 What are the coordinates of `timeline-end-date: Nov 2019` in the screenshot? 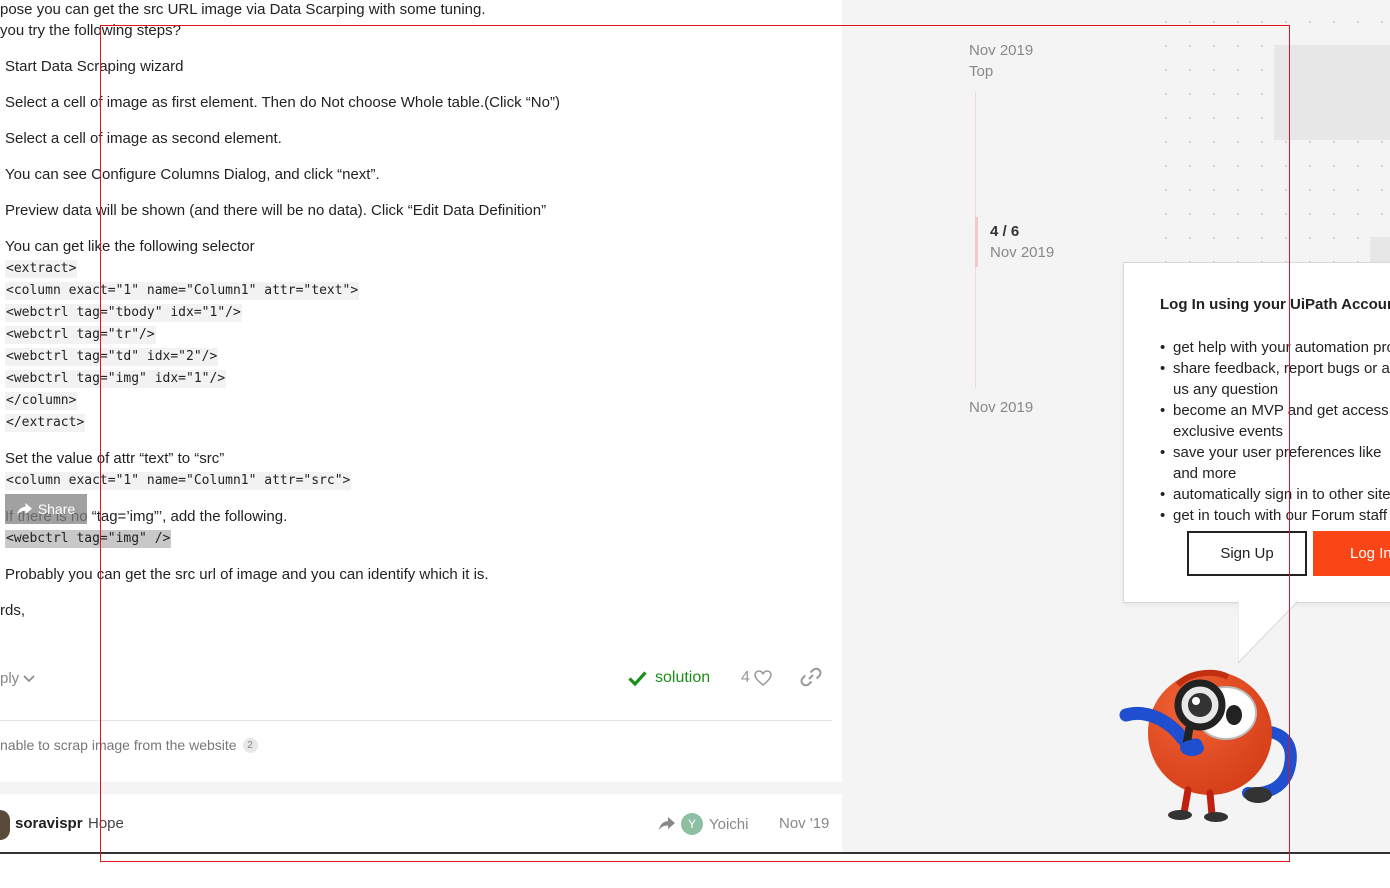 It's located at (1001, 407).